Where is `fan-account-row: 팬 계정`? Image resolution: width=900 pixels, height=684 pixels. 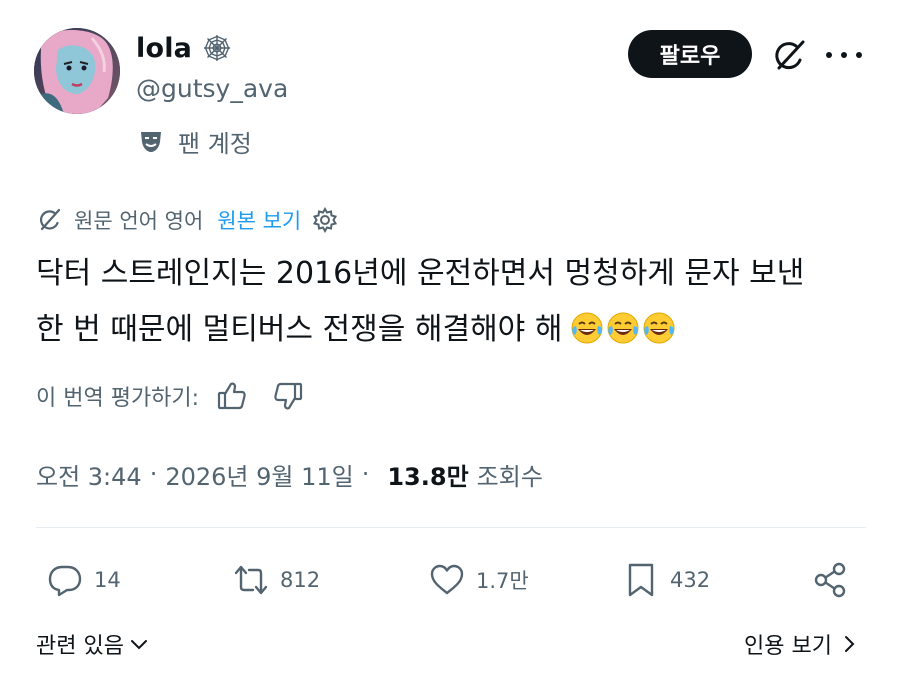 fan-account-row: 팬 계정 is located at coordinates (195, 141).